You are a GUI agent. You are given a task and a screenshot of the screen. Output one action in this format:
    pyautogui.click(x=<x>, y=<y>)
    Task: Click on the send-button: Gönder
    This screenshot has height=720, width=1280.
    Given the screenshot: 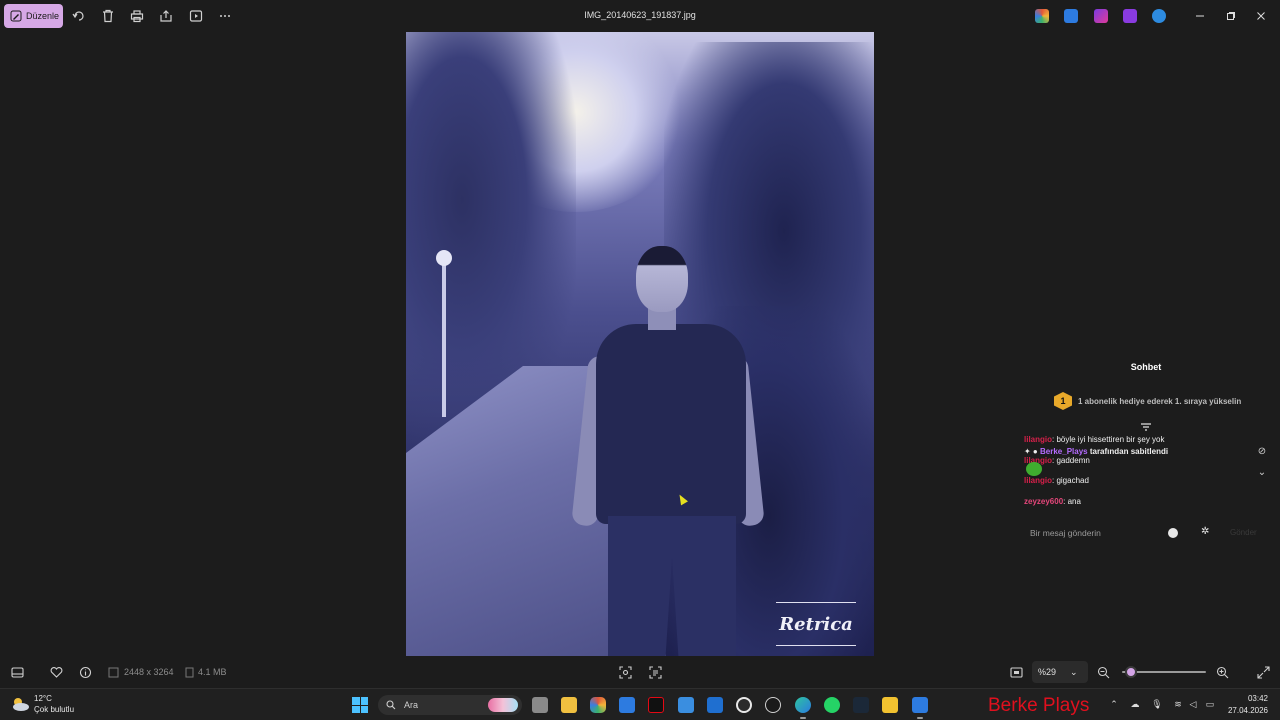 What is the action you would take?
    pyautogui.click(x=1243, y=532)
    